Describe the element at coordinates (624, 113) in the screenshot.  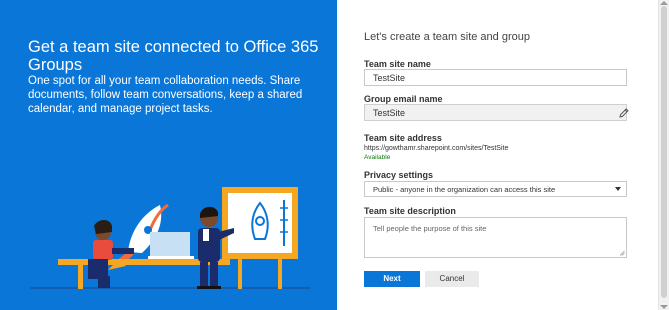
I see `edit-pencil-icon` at that location.